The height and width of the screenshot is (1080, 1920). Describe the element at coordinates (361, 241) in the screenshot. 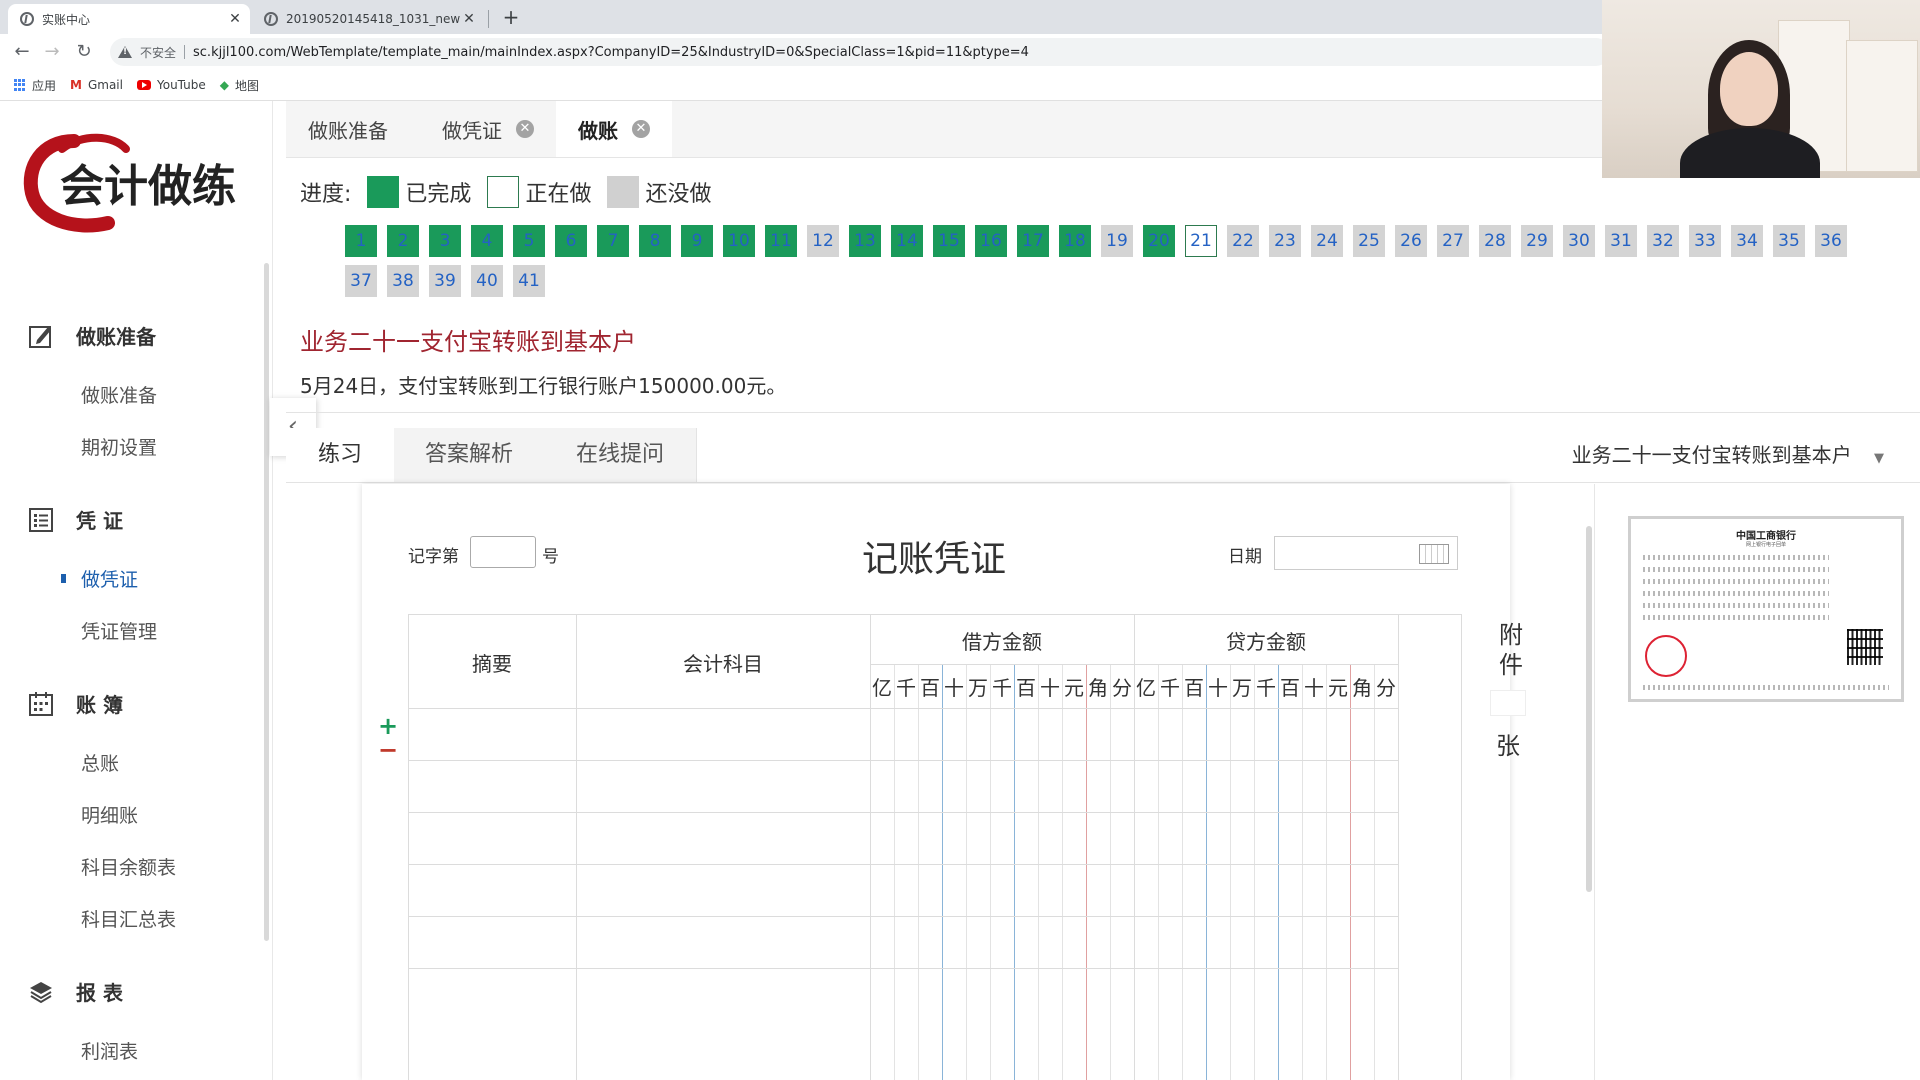

I see `progress-step-1: 1` at that location.